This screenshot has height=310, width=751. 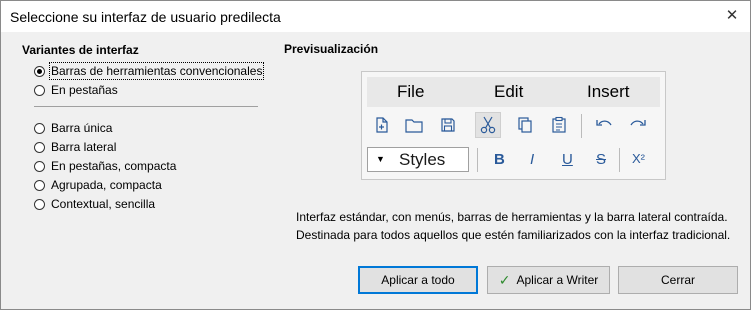 What do you see at coordinates (488, 125) in the screenshot?
I see `cut-icon` at bounding box center [488, 125].